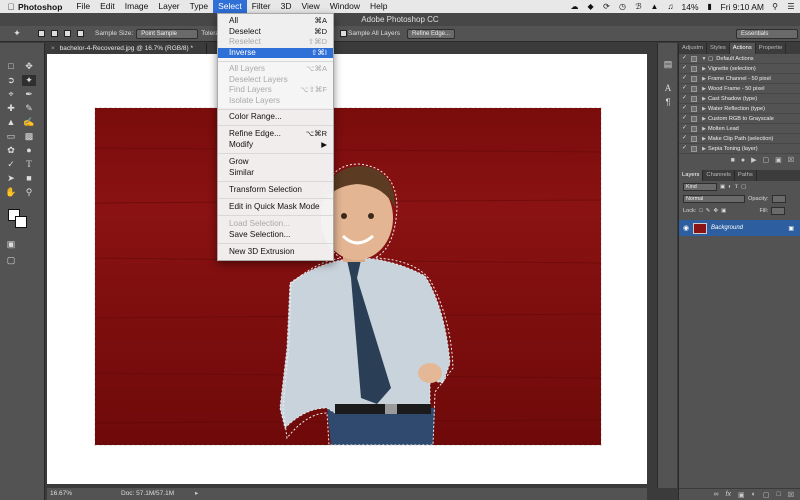 The width and height of the screenshot is (800, 500). Describe the element at coordinates (80, 33) in the screenshot. I see `intersect-selection-mode-icon` at that location.